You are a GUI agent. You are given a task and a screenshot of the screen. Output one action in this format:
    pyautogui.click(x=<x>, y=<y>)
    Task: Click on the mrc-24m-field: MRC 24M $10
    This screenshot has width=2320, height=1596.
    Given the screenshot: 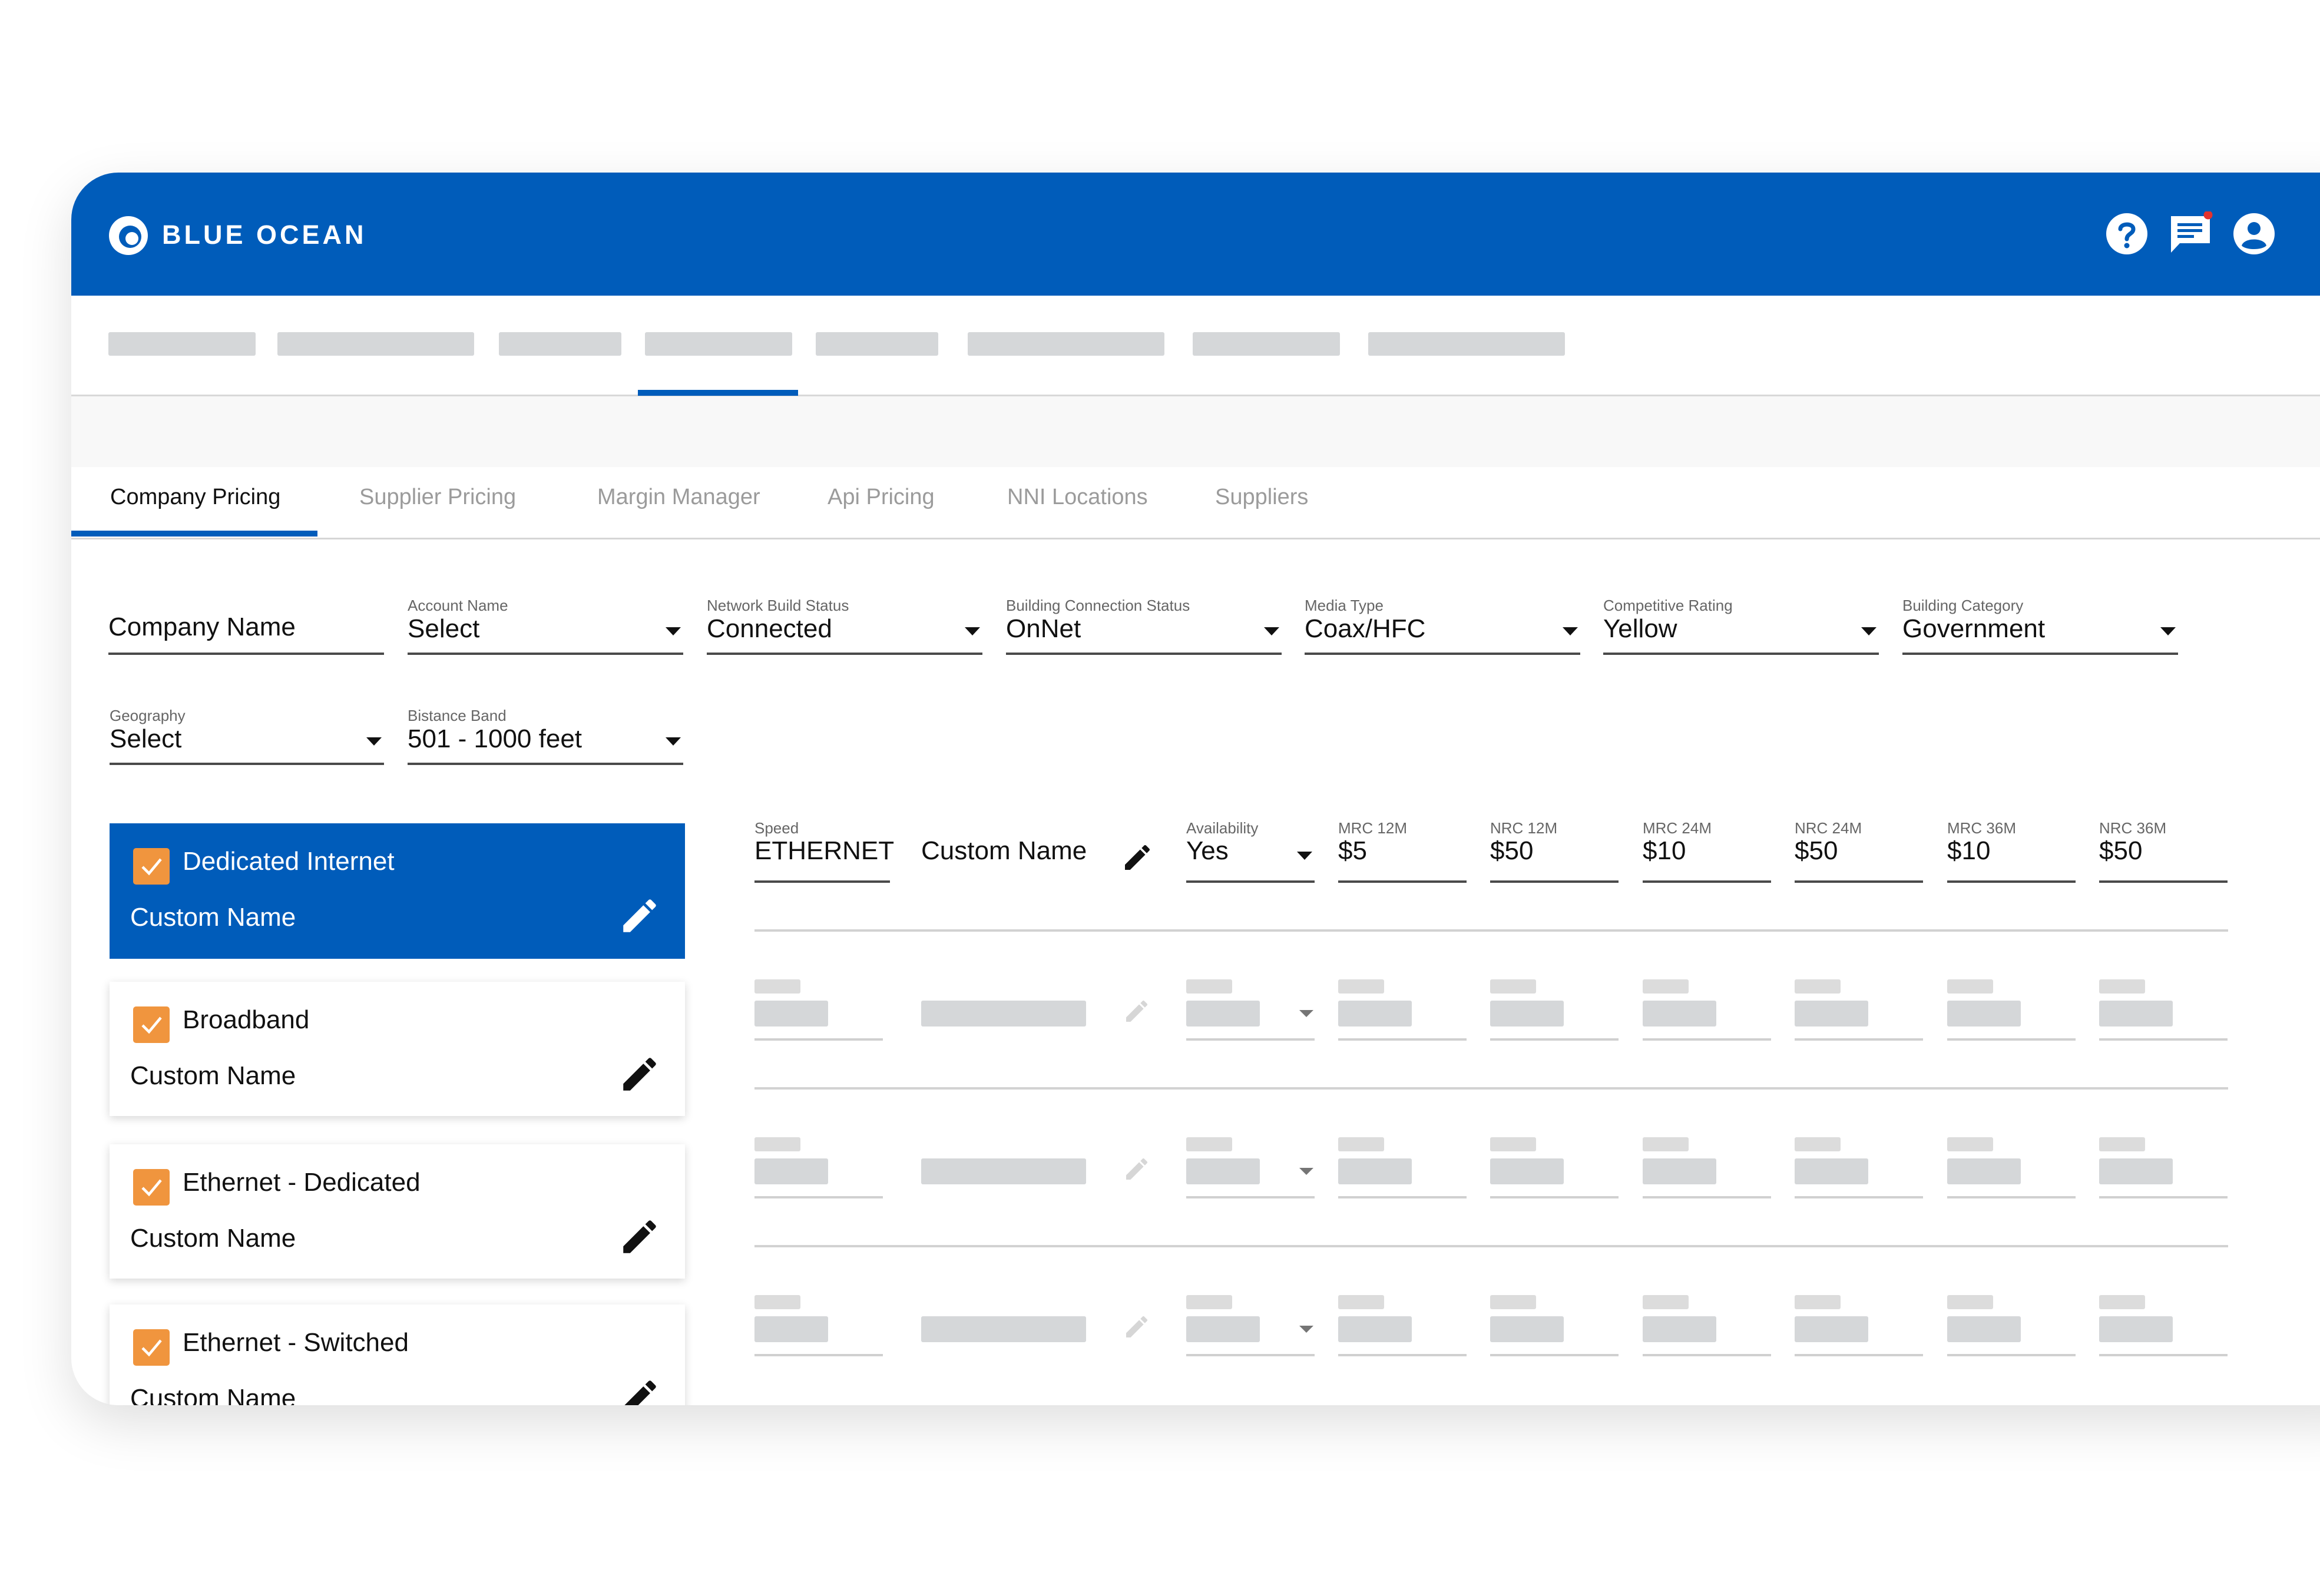 What is the action you would take?
    pyautogui.click(x=1707, y=851)
    